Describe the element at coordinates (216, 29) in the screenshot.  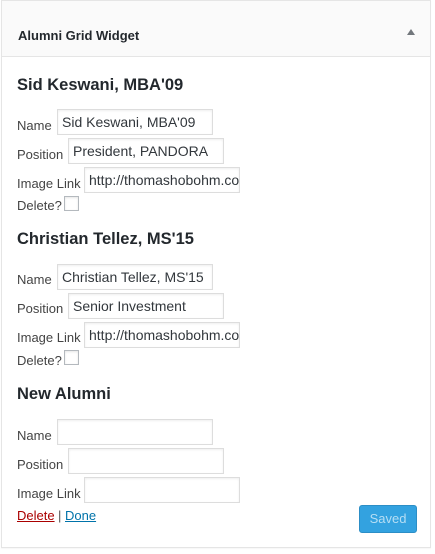
I see `widget-header: Alumni Grid Widget` at that location.